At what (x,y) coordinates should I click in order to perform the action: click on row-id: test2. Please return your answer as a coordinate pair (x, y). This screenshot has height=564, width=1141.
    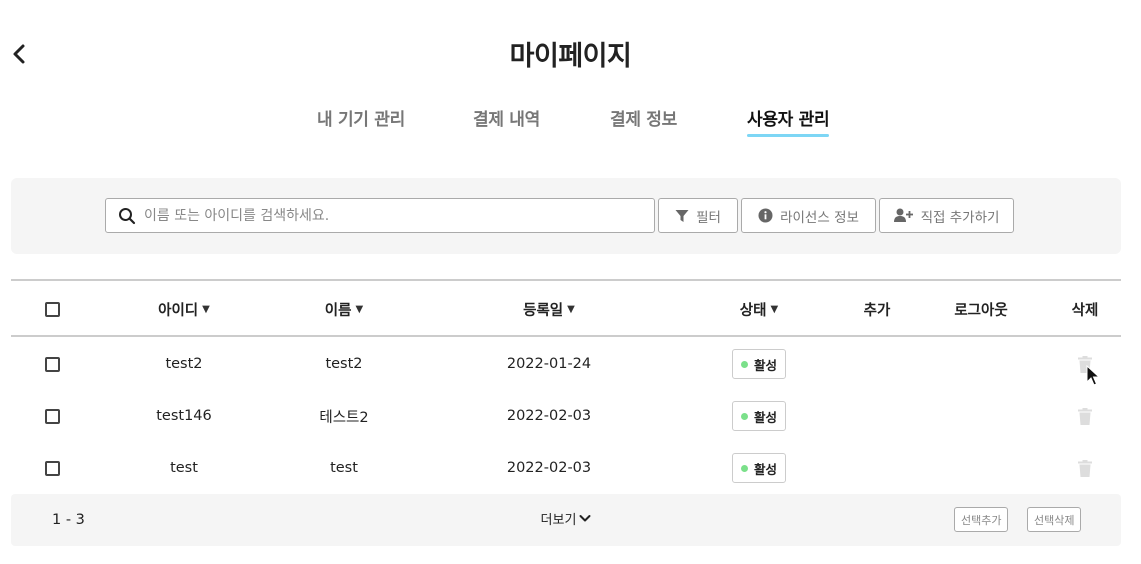
    Looking at the image, I should click on (184, 364).